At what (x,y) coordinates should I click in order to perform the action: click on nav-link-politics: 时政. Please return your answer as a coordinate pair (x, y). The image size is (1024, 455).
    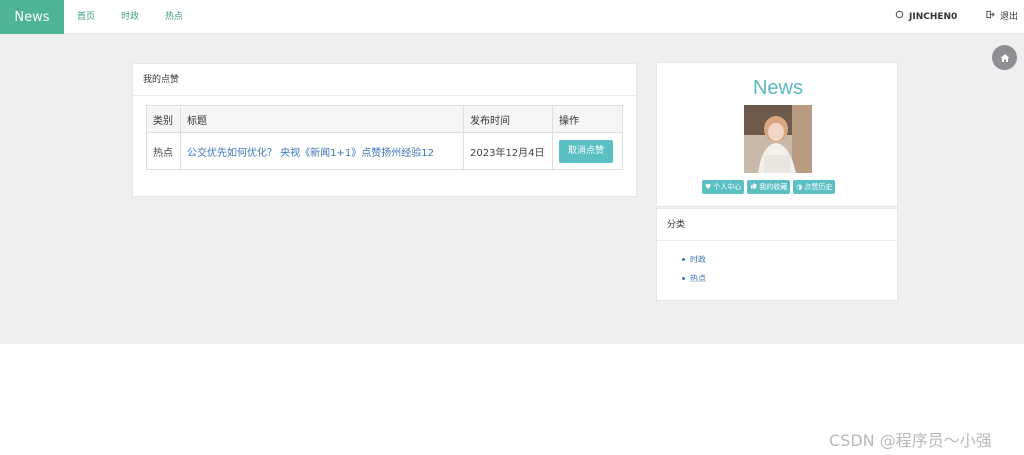
    Looking at the image, I should click on (130, 17).